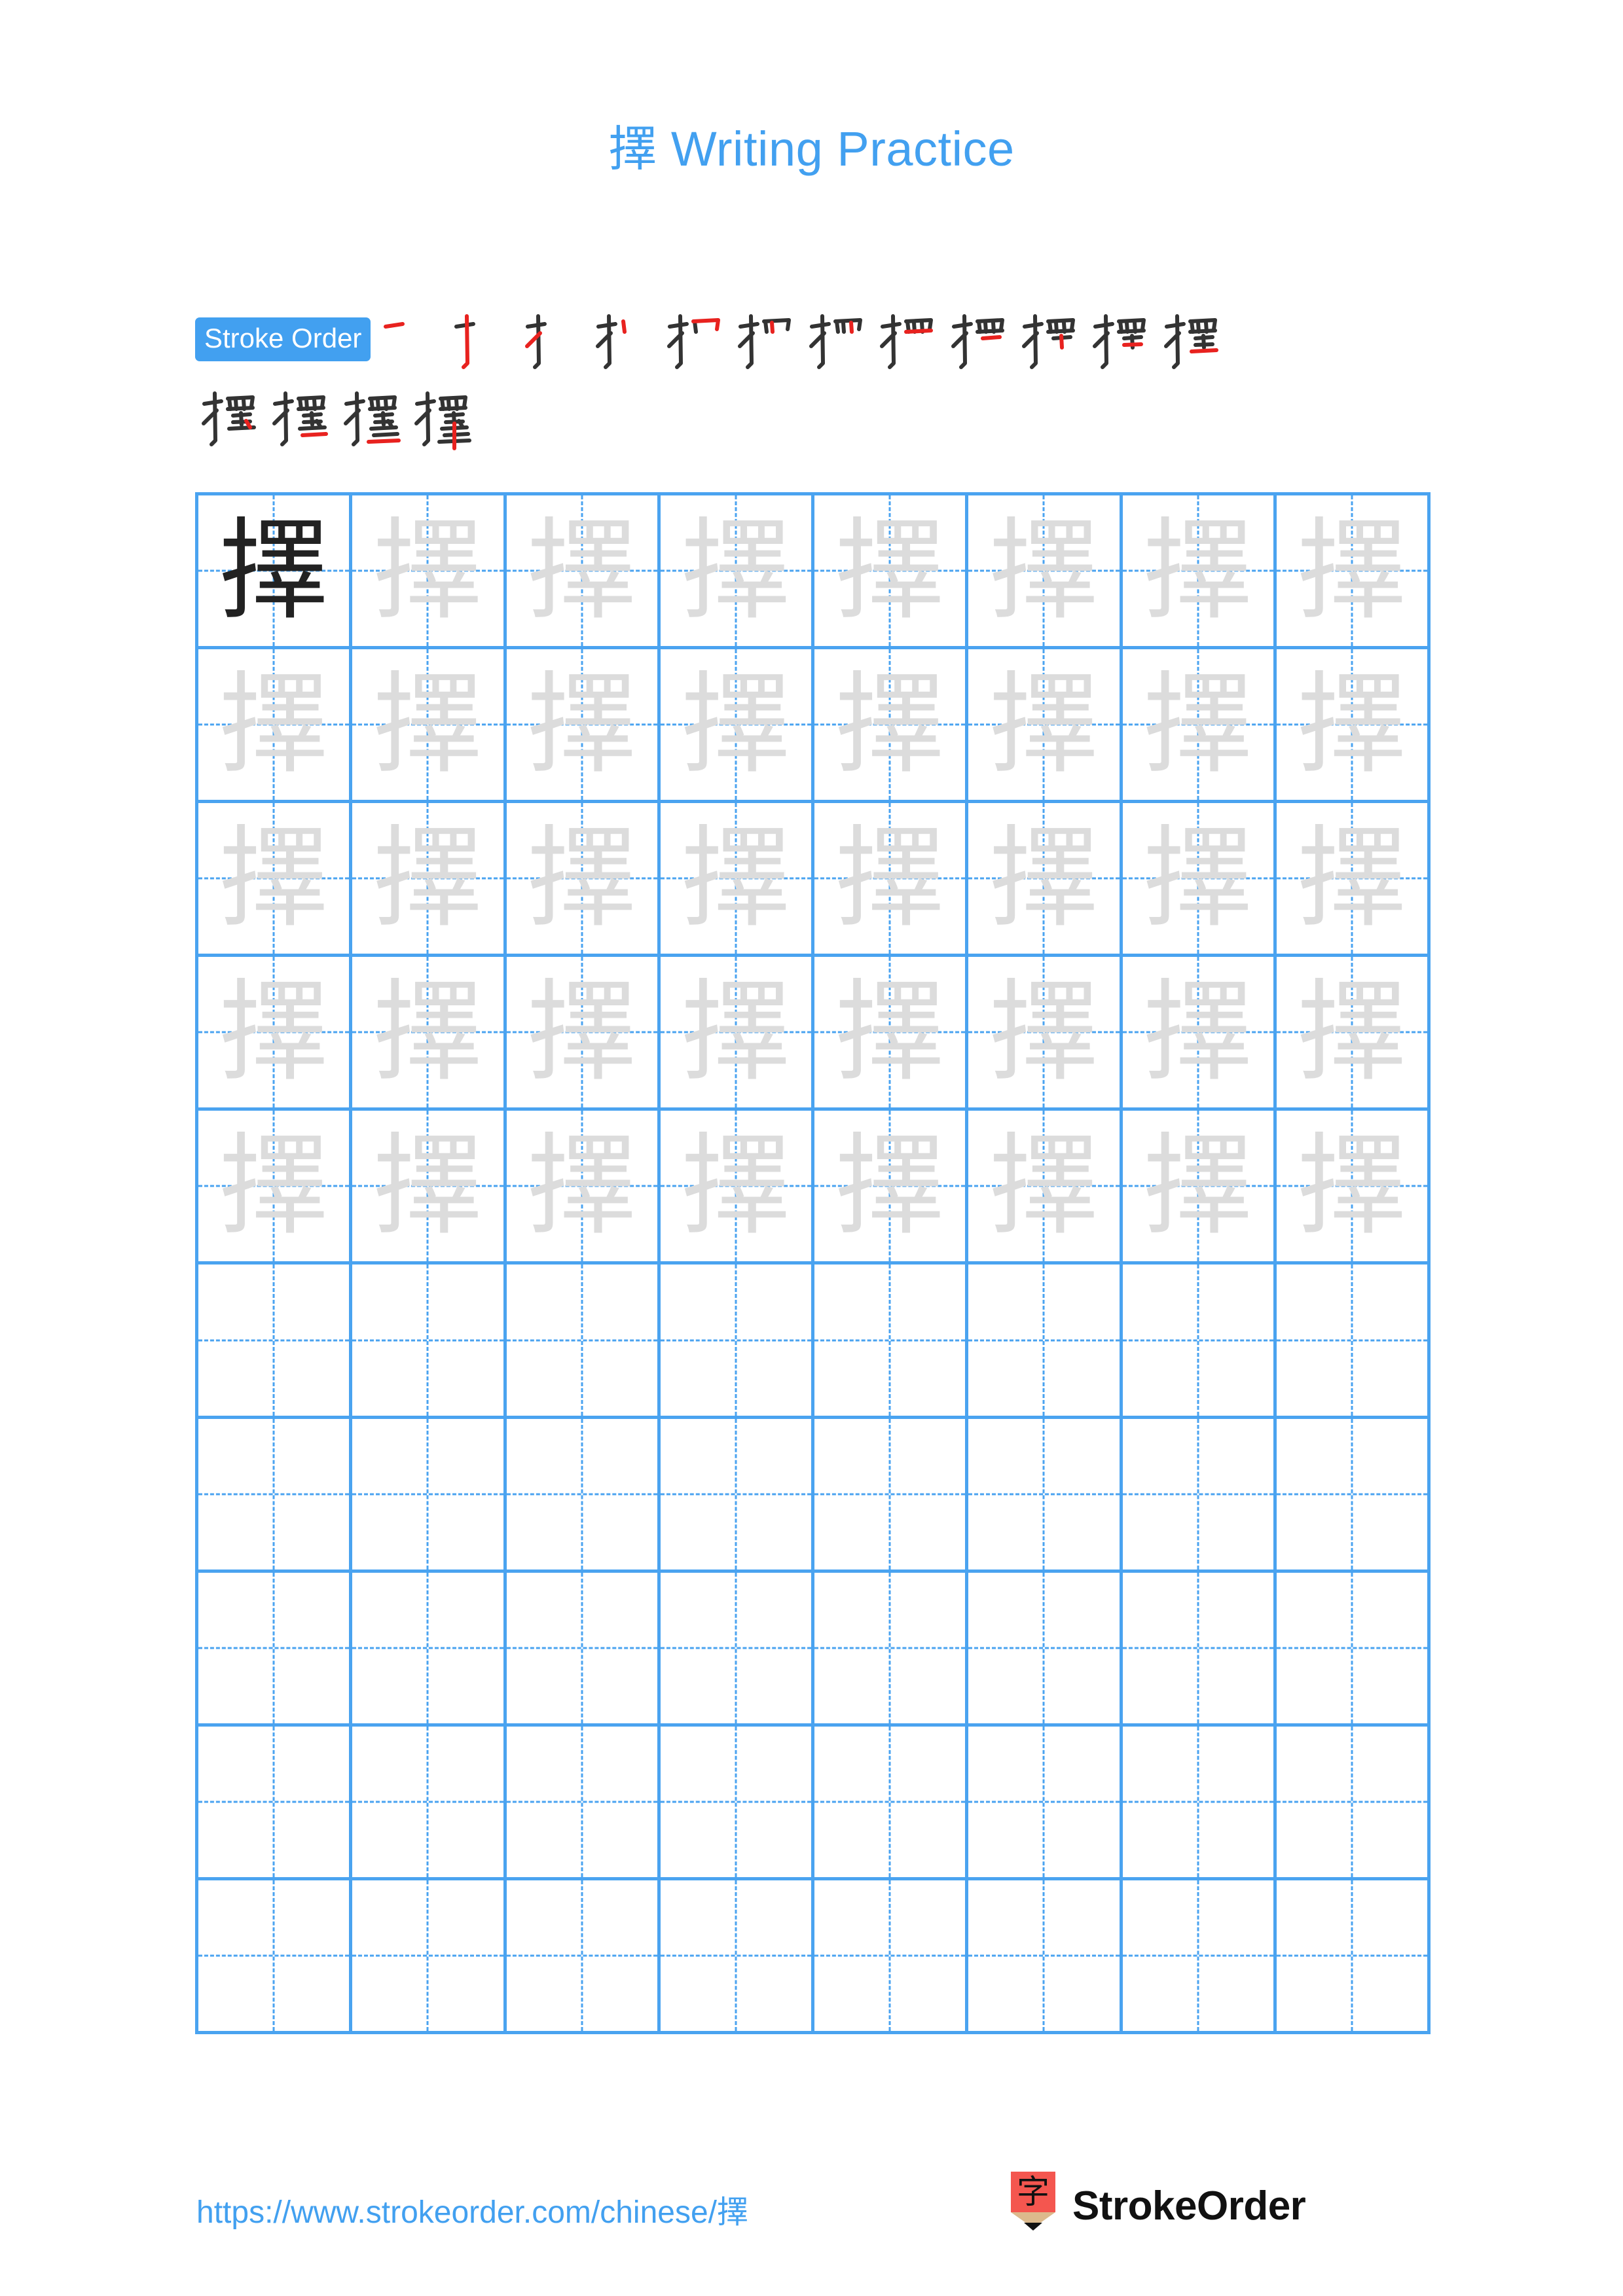  Describe the element at coordinates (891, 1186) in the screenshot. I see `practice-cell-r5-c5: 擇` at that location.